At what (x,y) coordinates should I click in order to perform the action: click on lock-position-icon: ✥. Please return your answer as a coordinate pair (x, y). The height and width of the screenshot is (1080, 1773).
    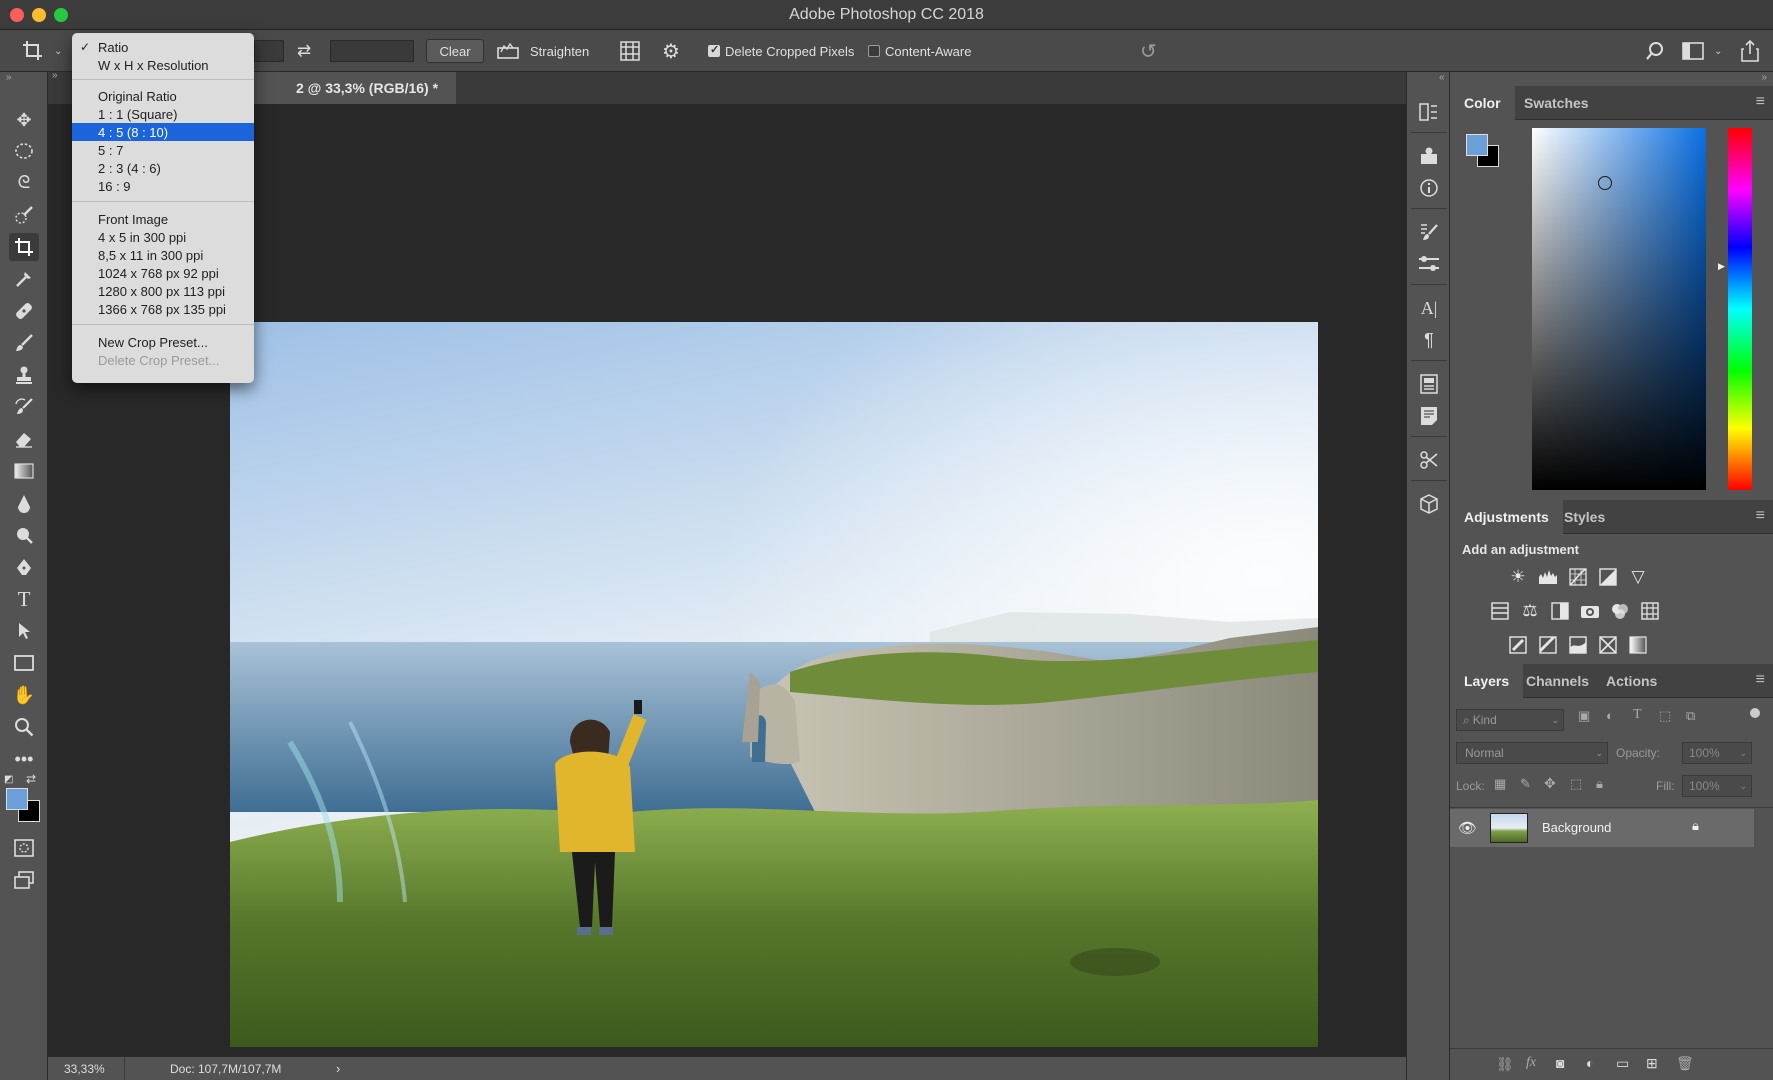
    Looking at the image, I should click on (1550, 783).